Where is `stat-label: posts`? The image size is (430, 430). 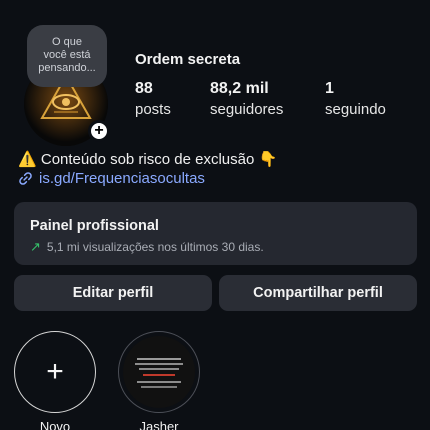
stat-label: posts is located at coordinates (153, 109).